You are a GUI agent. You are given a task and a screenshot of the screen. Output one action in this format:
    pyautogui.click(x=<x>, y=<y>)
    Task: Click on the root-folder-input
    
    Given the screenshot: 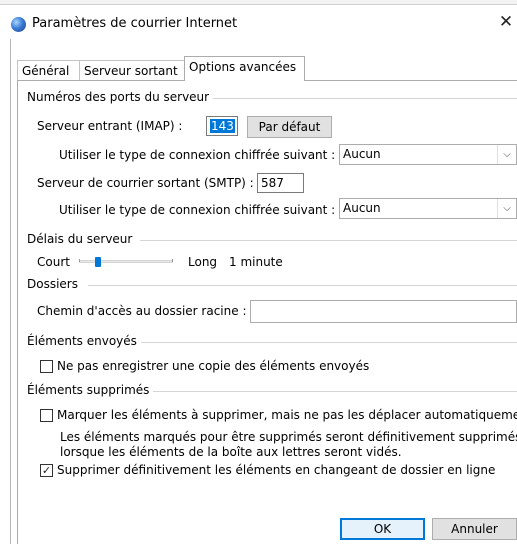 What is the action you would take?
    pyautogui.click(x=383, y=311)
    